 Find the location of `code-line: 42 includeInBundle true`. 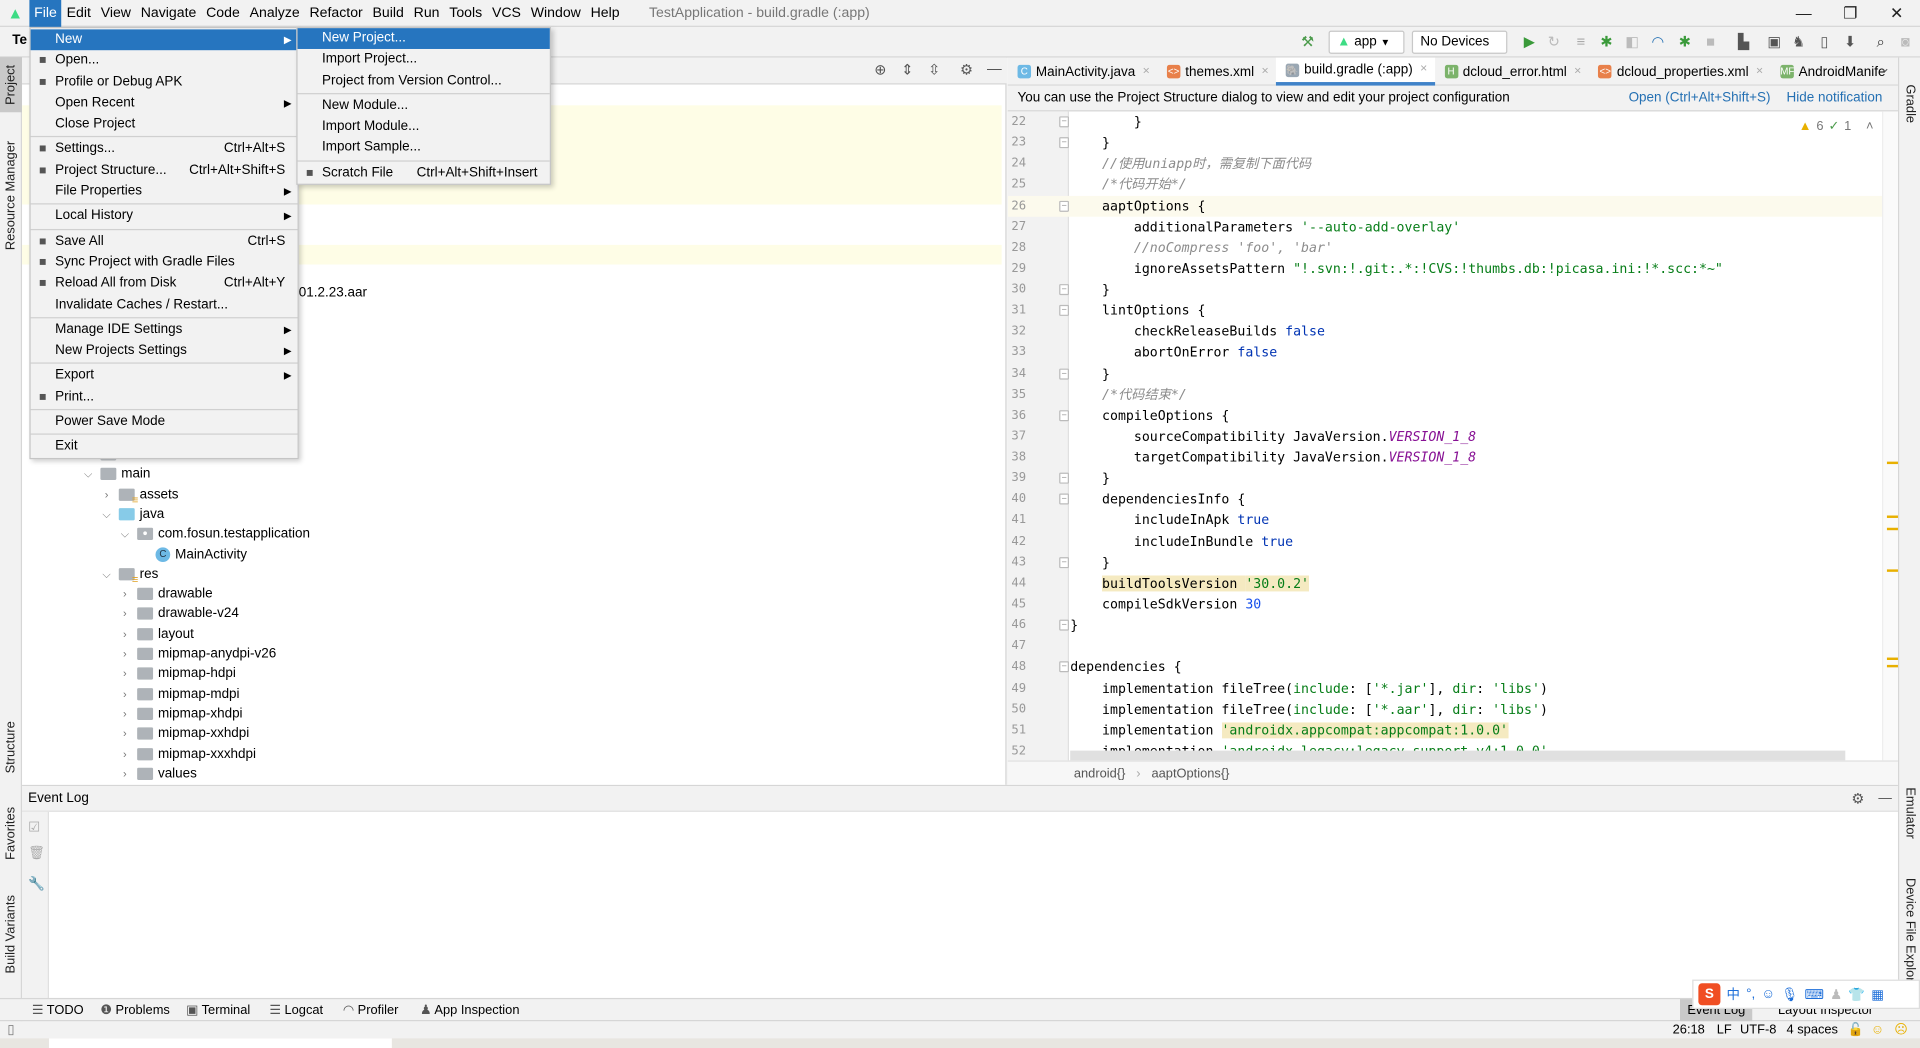

code-line: 42 includeInBundle true is located at coordinates (1446, 541).